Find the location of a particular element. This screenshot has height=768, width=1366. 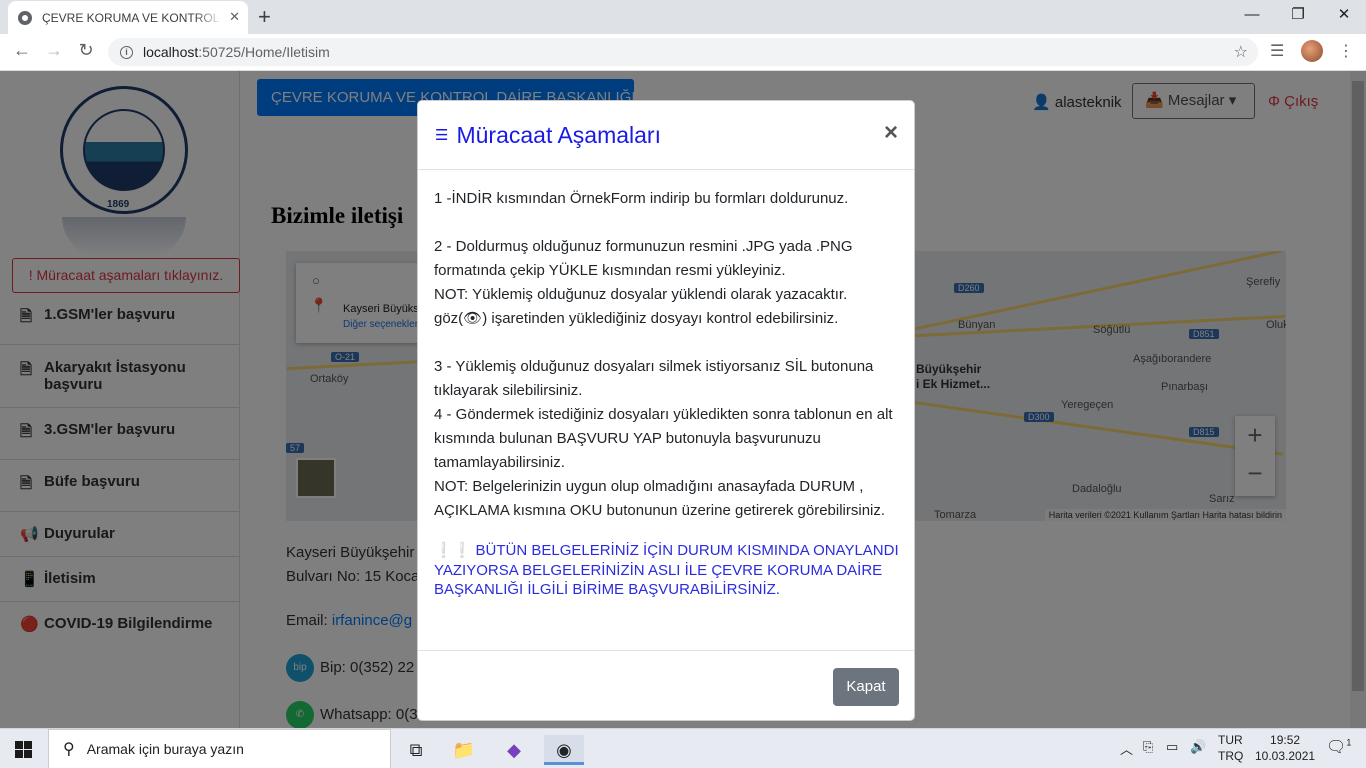

chrome-icon: ◉ is located at coordinates (564, 750).